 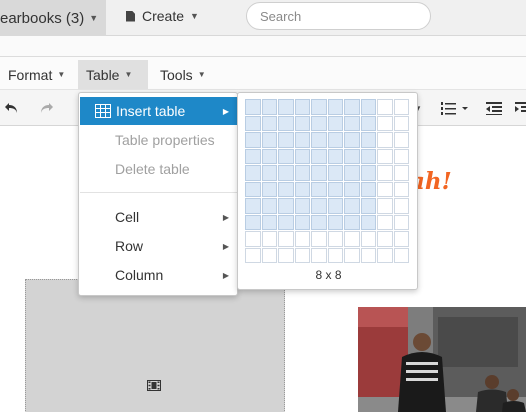 What do you see at coordinates (53, 18) in the screenshot?
I see `yearbooks-dropdown-button: earbooks (3) ▼` at bounding box center [53, 18].